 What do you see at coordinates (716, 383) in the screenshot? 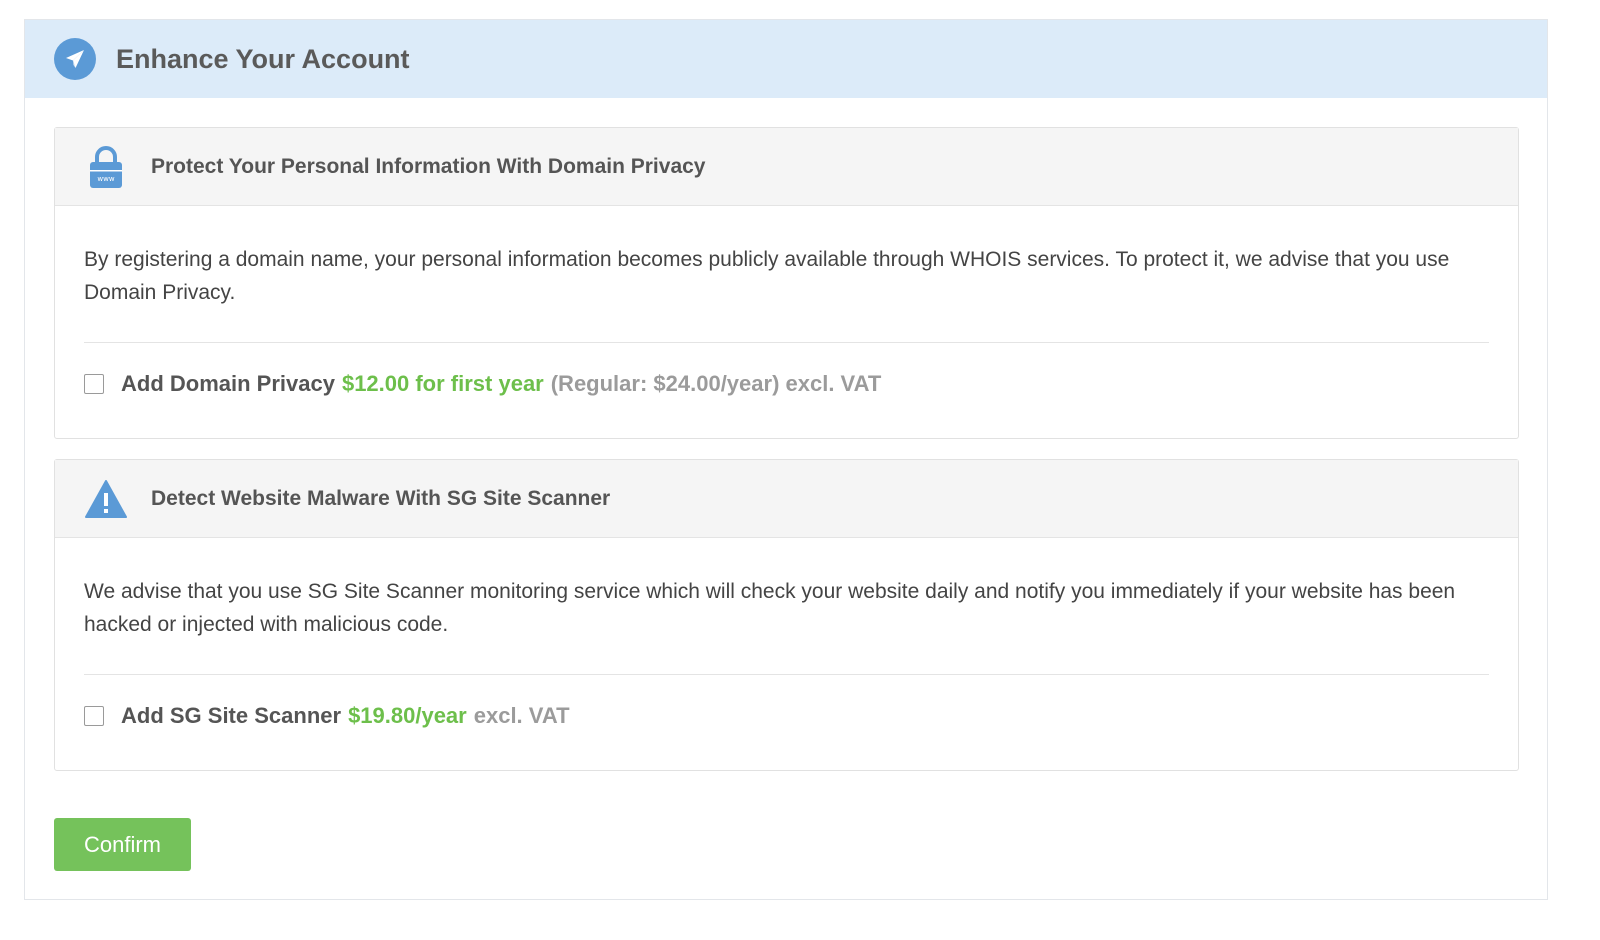
I see `domain-privacy-regular-price: (Regular: $24.00/year) excl. VAT` at bounding box center [716, 383].